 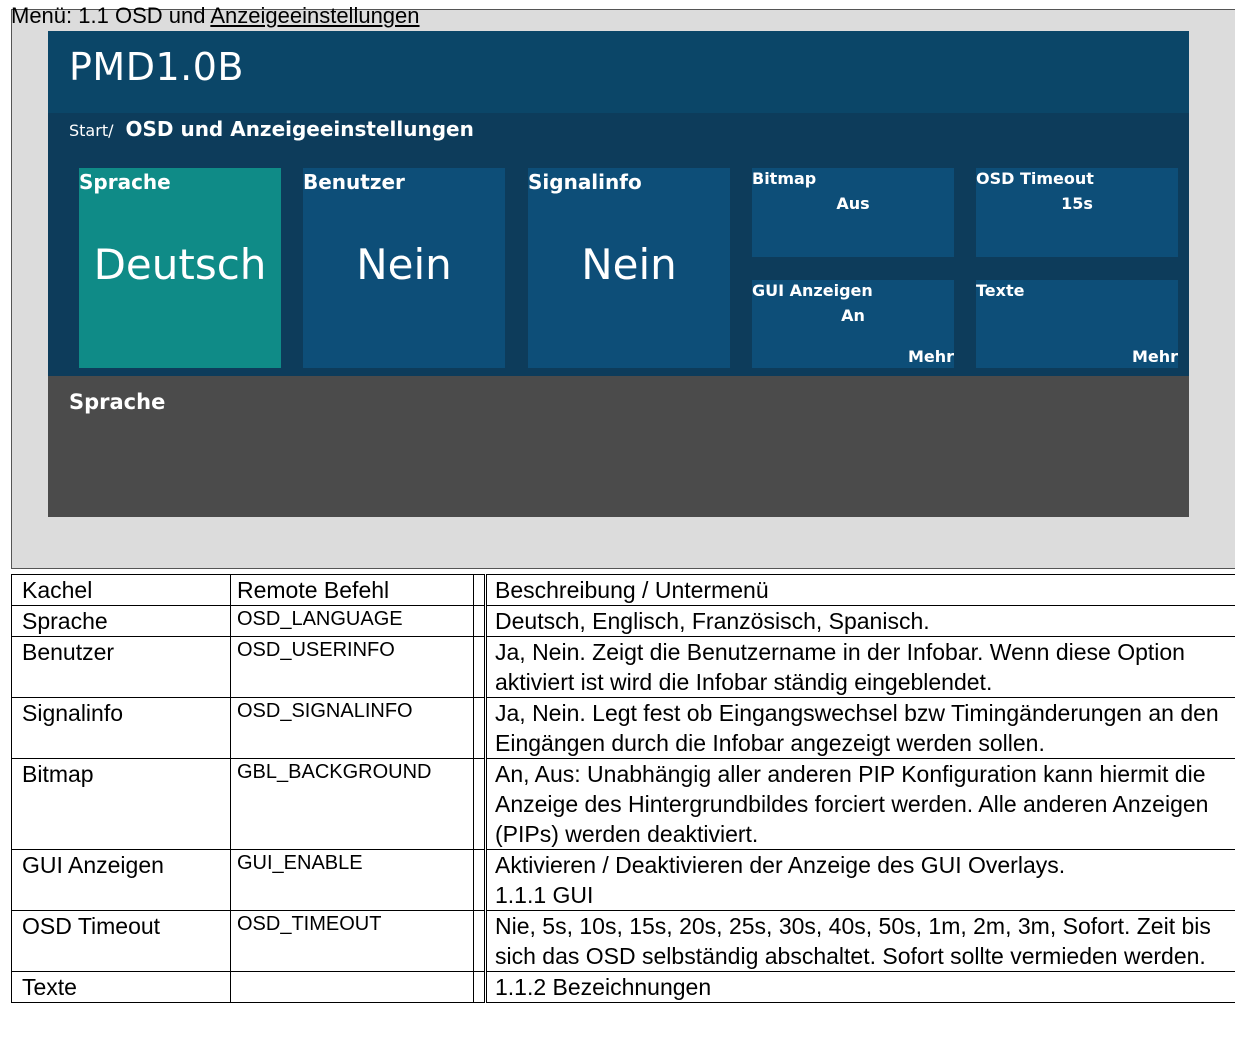 I want to click on cell-command: GUI_ENABLE, so click(x=352, y=880).